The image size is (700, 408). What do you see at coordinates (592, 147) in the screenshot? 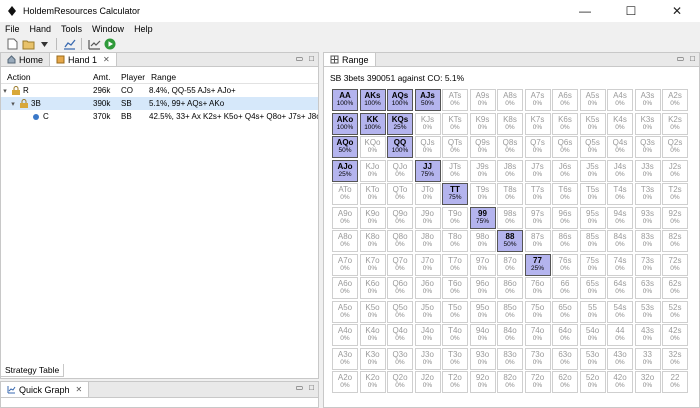
I see `hand-cell: Q5s 0%` at bounding box center [592, 147].